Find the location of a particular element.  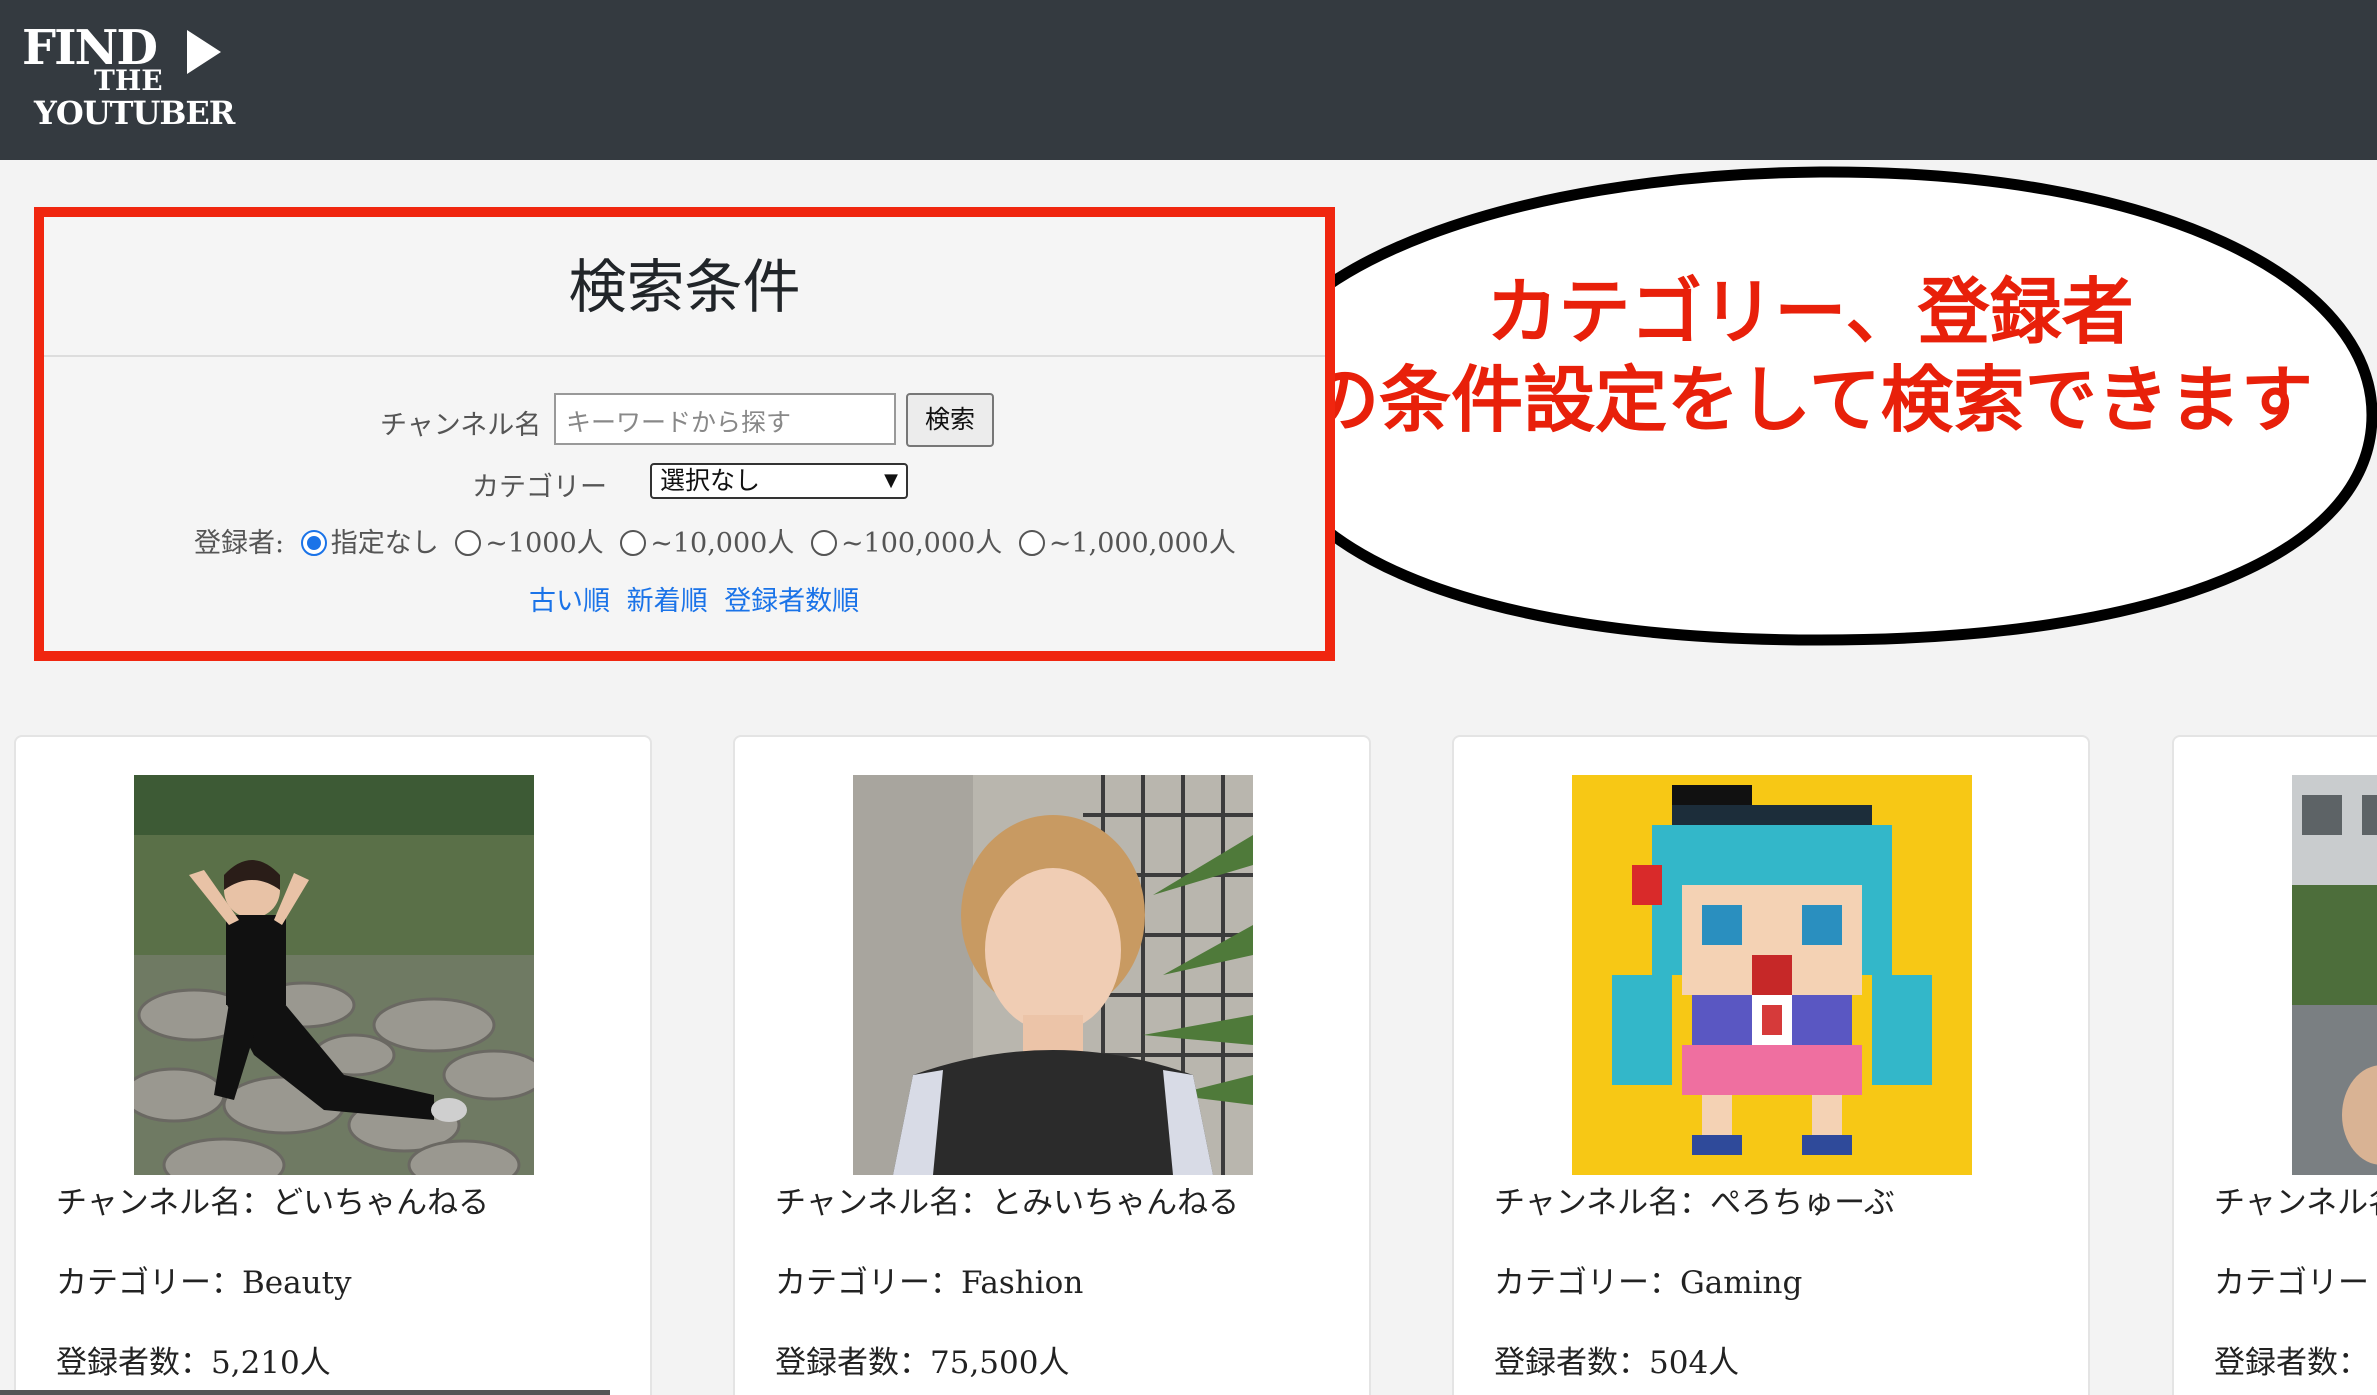

sort-links: 古い順 新着順 登録者数順 is located at coordinates (698, 598).